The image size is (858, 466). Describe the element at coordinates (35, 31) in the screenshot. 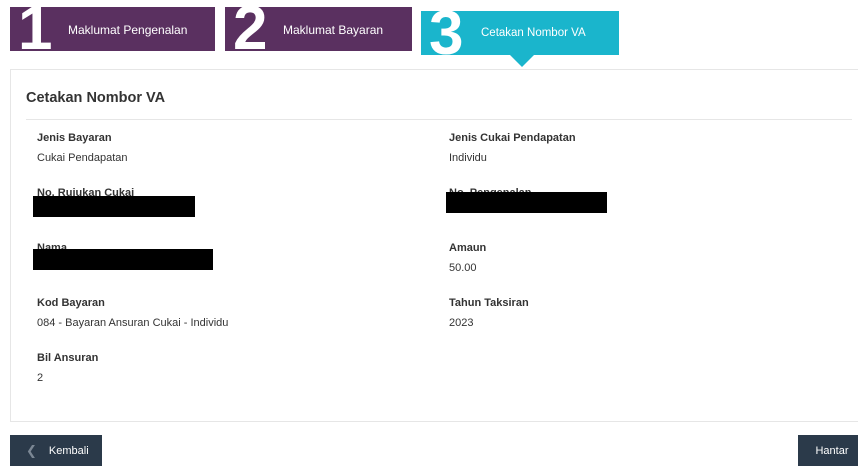

I see `step-number: 1` at that location.